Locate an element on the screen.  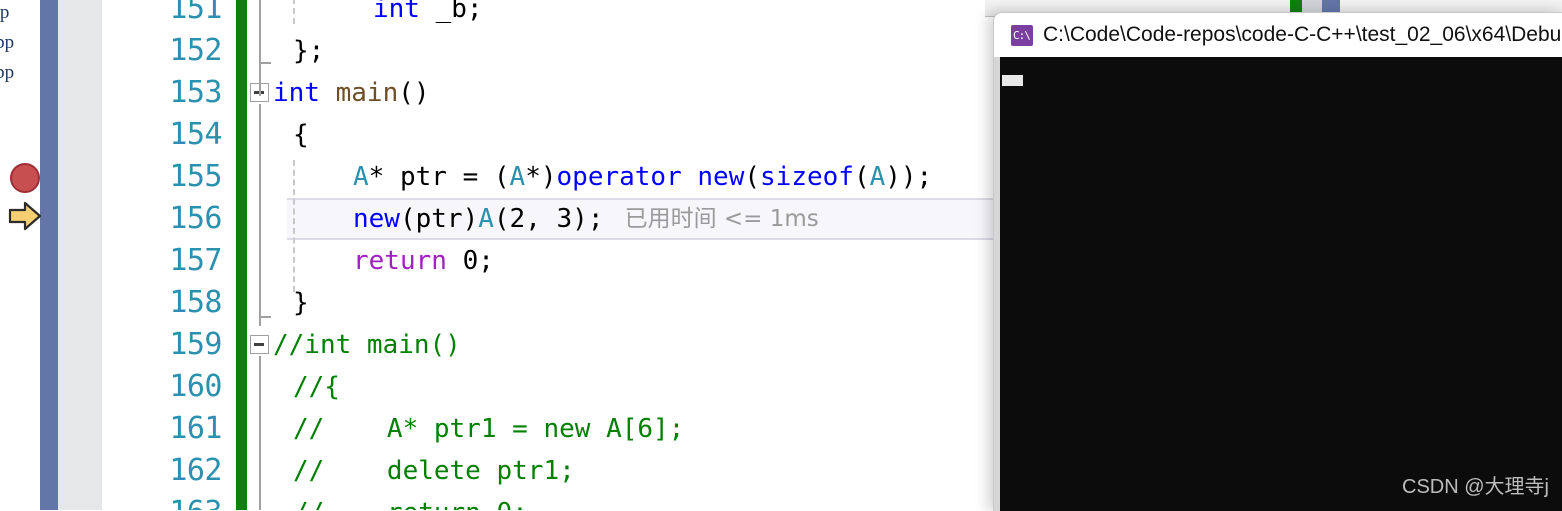
code-line: // A* ptr1 = new A[6]; is located at coordinates (488, 429).